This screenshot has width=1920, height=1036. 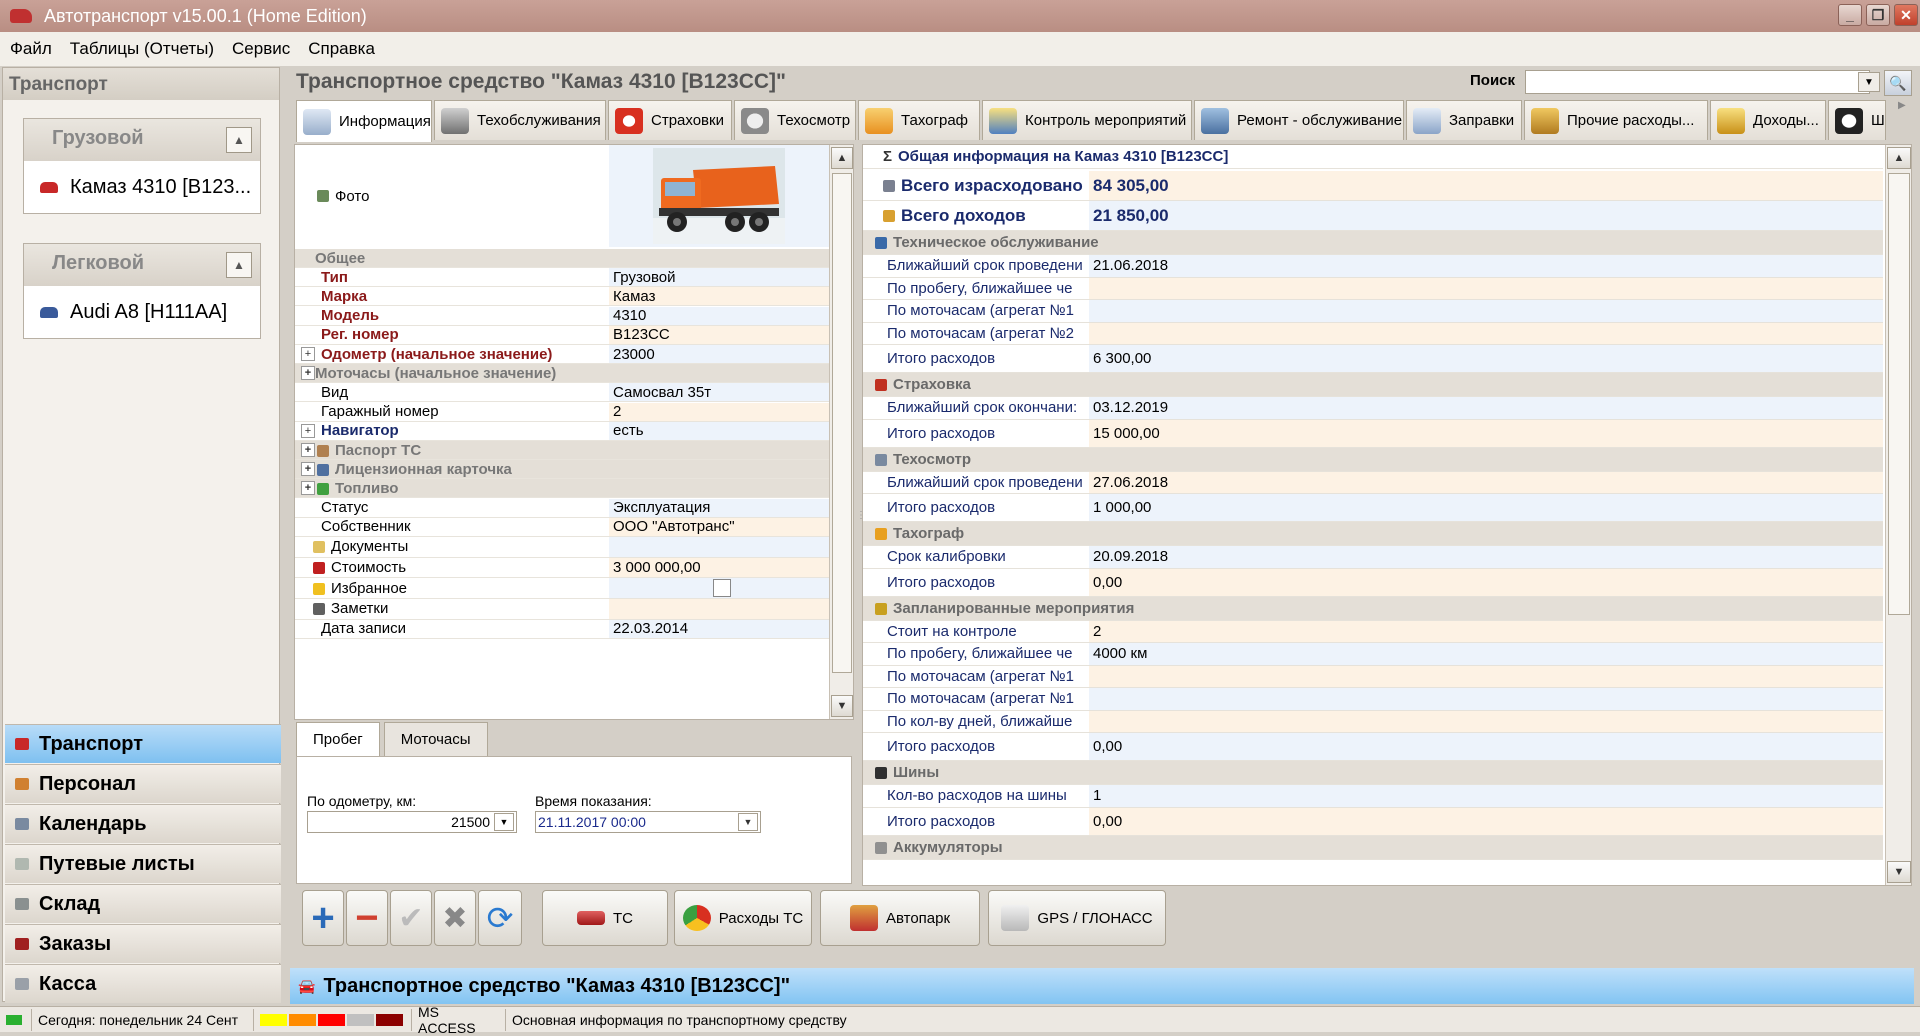 What do you see at coordinates (562, 629) in the screenshot?
I see `property-row: Дата записи 22.03.2014` at bounding box center [562, 629].